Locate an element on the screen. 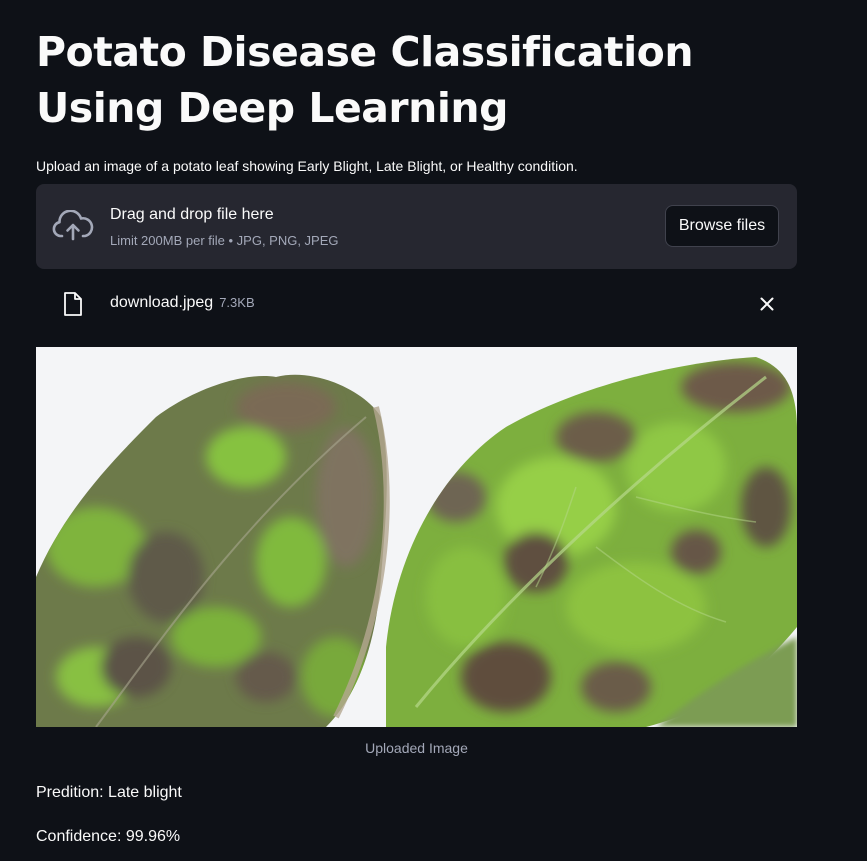  file-name-group: download.jpeg 7.3KB is located at coordinates (182, 303).